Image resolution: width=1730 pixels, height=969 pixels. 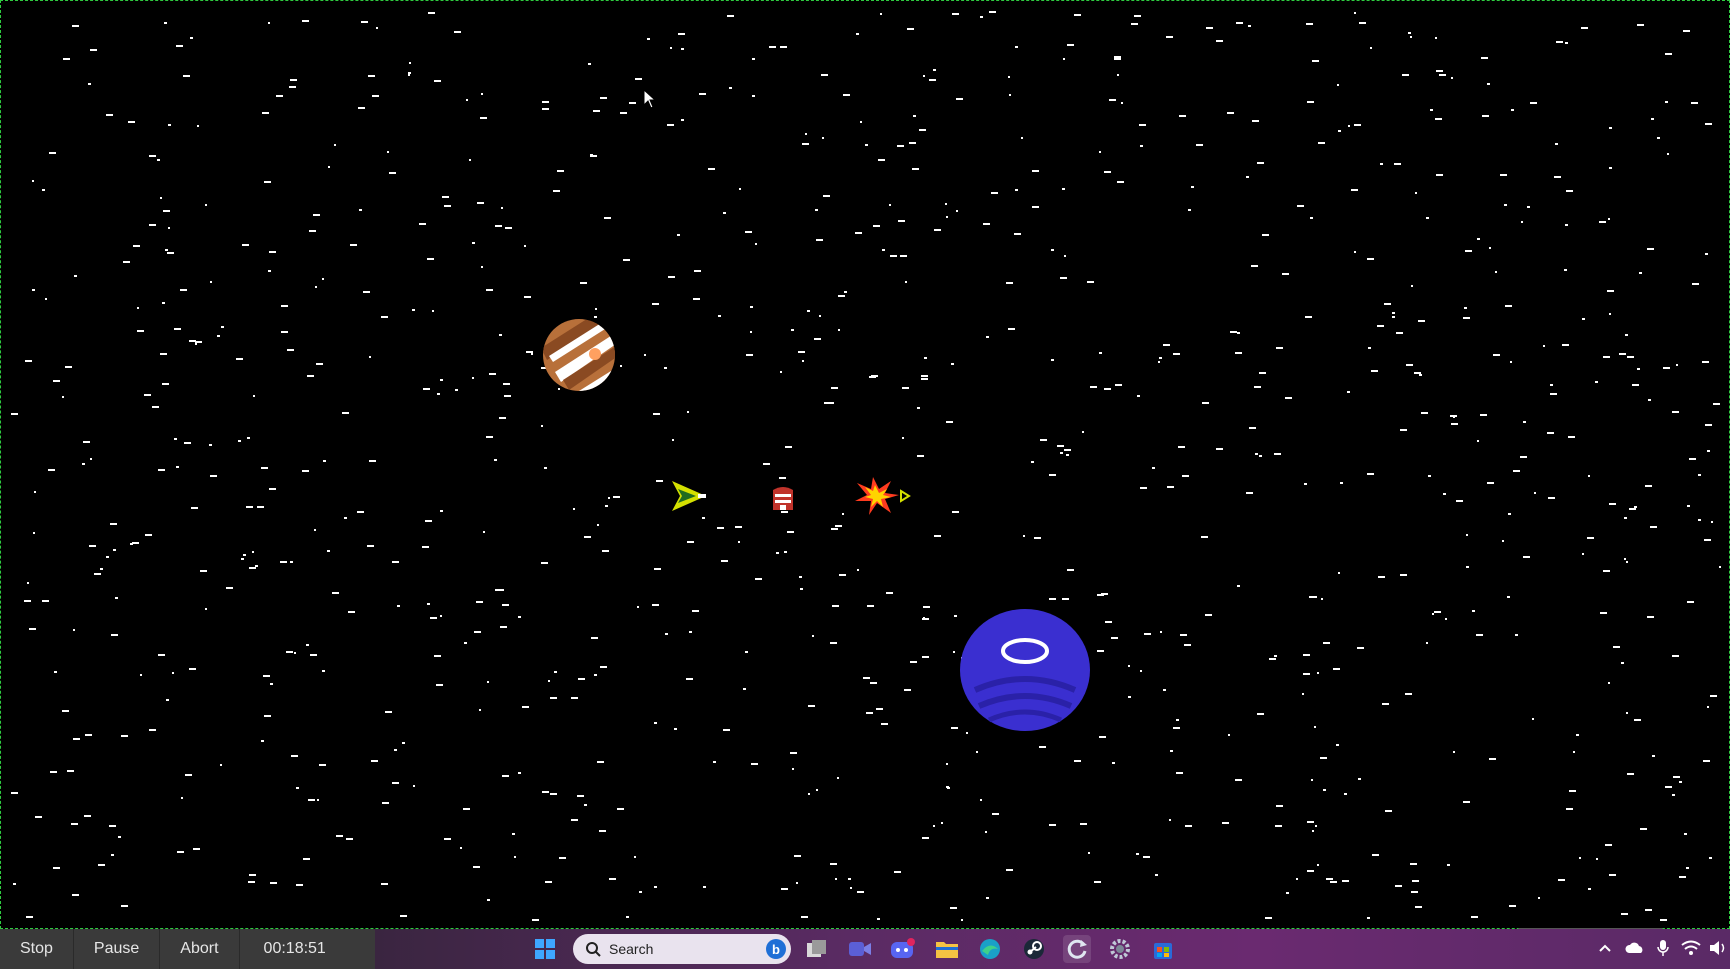 What do you see at coordinates (682, 949) in the screenshot?
I see `taskbar-search-box: Search b` at bounding box center [682, 949].